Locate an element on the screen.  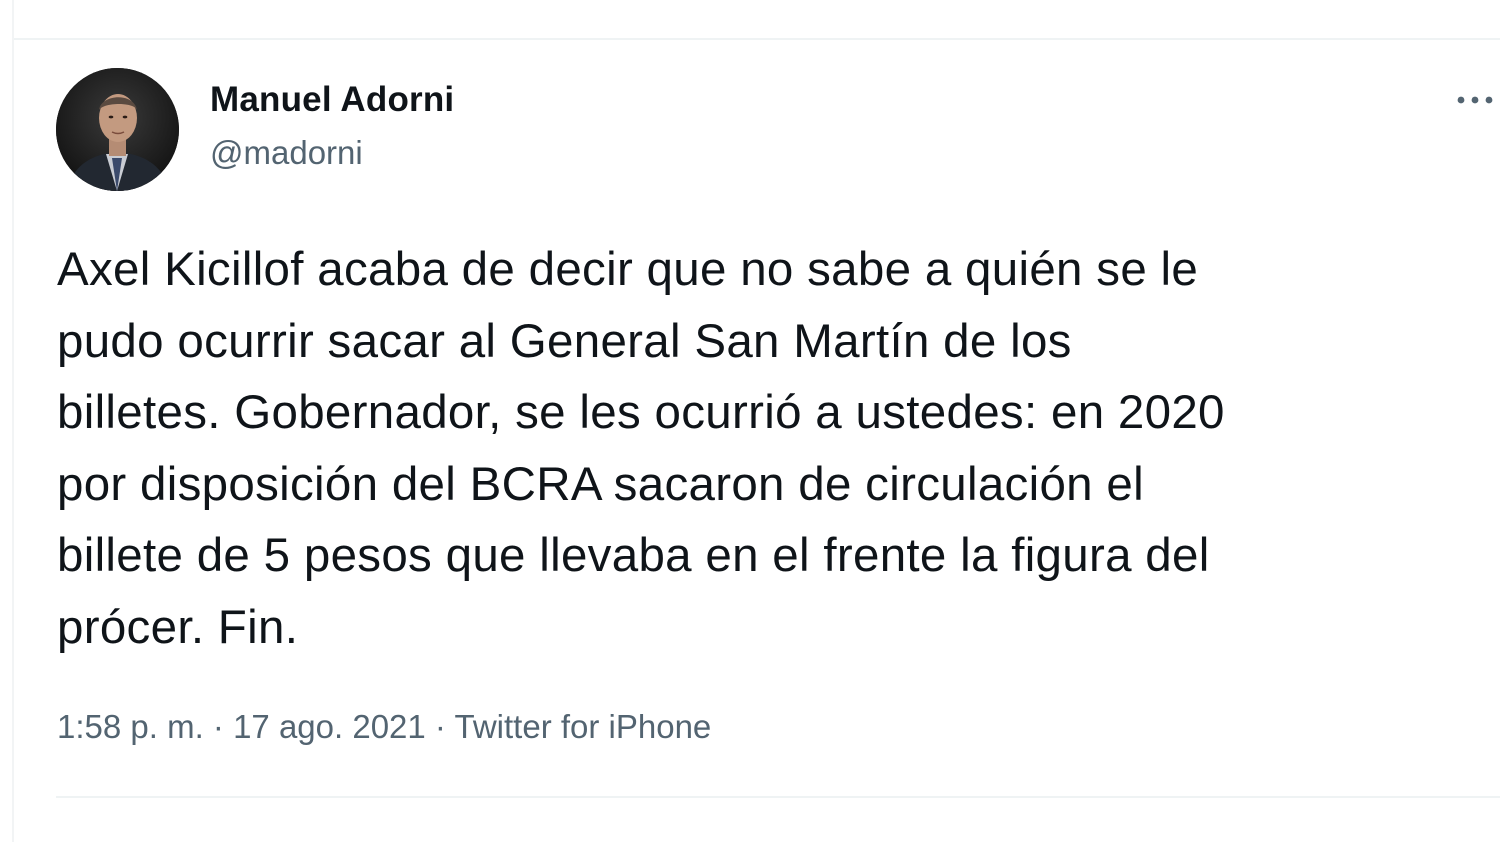
author-handle: @madorni is located at coordinates (286, 153).